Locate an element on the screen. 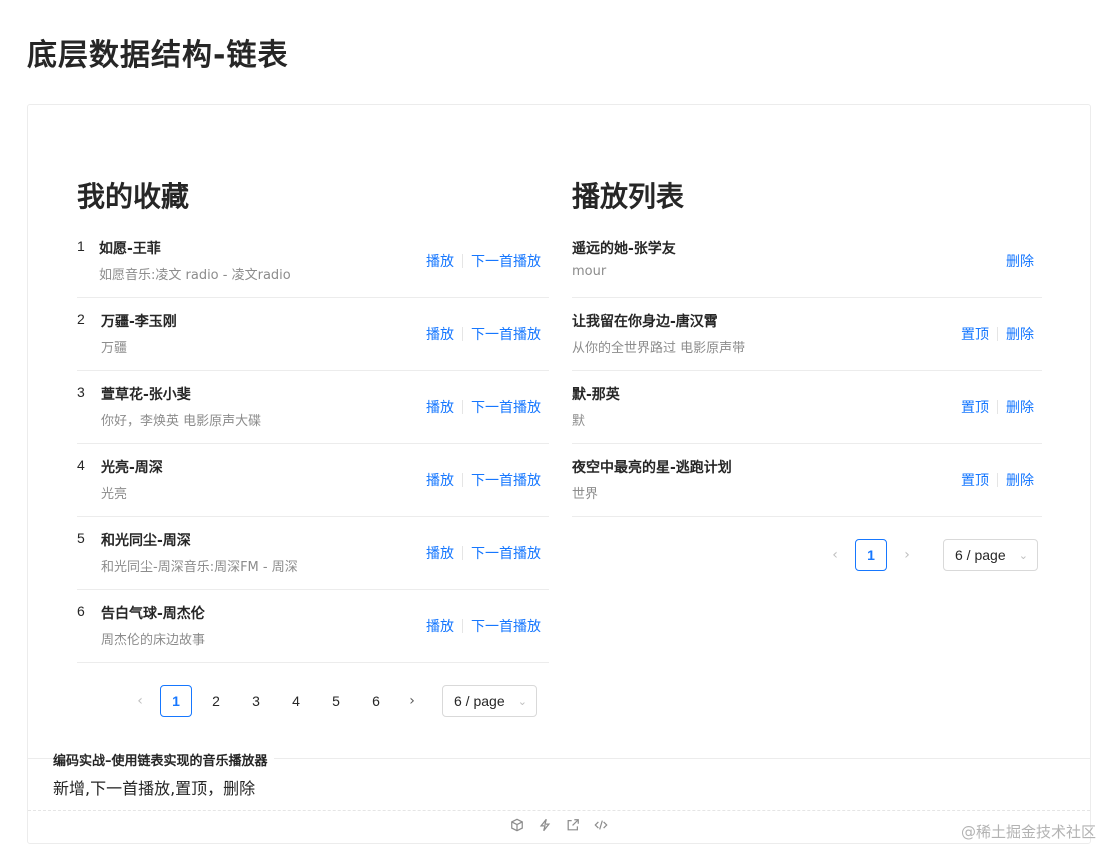 The height and width of the screenshot is (850, 1104). favorites-item: 4 光亮-周深 光亮 播放 下一首播放 is located at coordinates (313, 480).